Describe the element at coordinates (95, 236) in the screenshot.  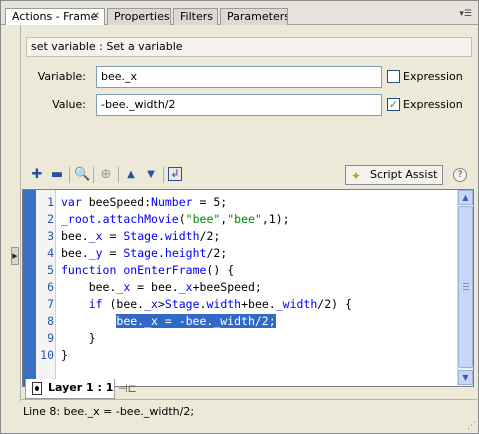
I see `code-token: _x` at that location.